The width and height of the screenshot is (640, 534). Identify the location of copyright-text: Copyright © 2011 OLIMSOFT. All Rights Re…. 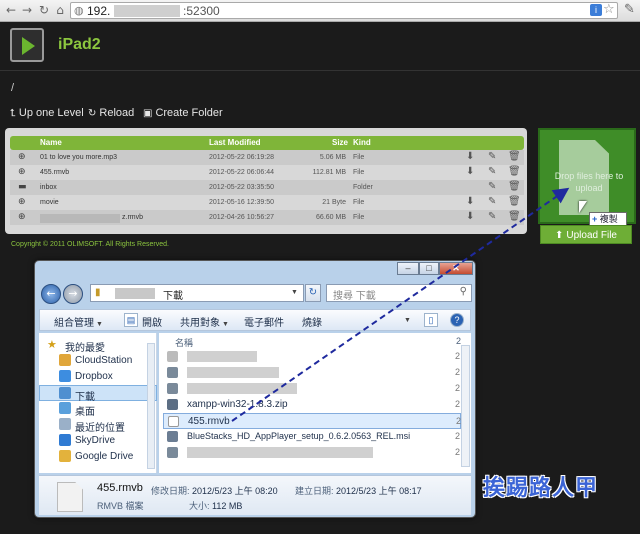
(90, 244).